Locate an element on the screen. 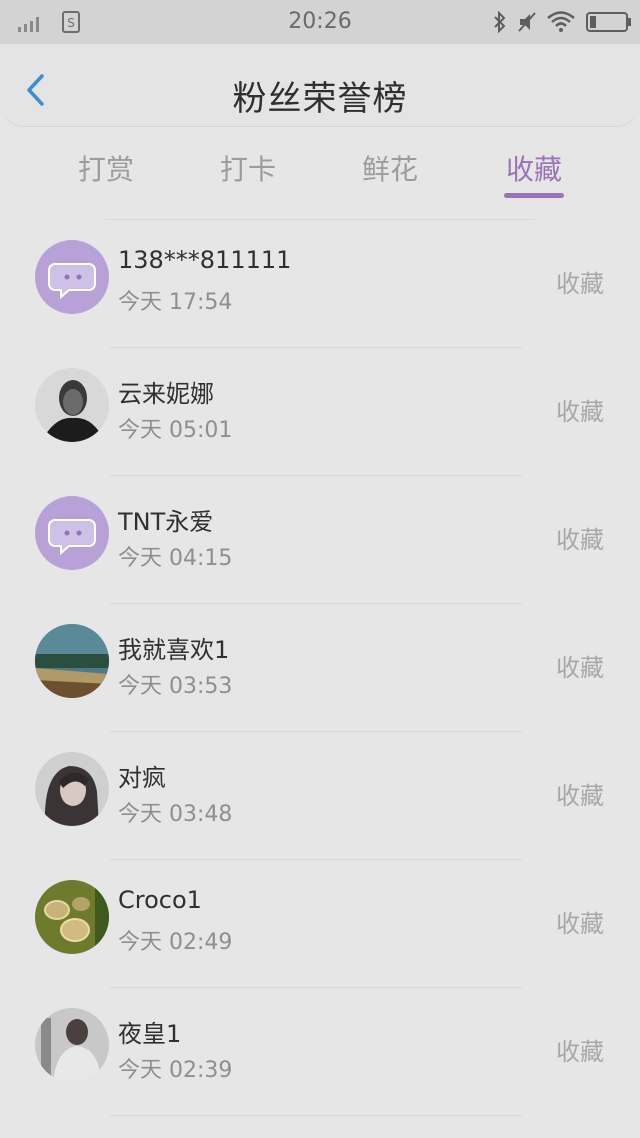  active-tab-indicator is located at coordinates (534, 195).